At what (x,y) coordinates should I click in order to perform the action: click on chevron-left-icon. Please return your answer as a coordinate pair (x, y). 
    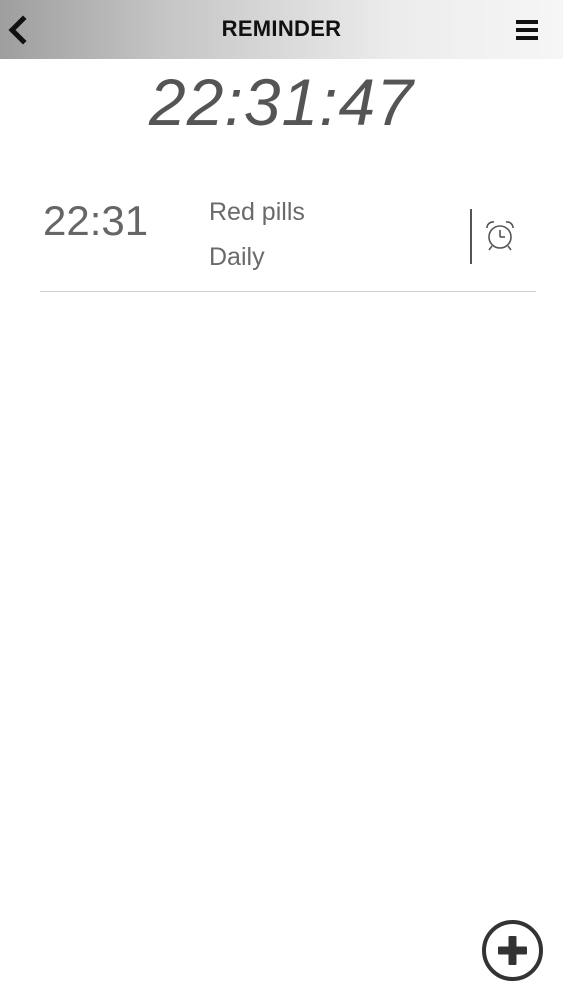
    Looking at the image, I should click on (17, 30).